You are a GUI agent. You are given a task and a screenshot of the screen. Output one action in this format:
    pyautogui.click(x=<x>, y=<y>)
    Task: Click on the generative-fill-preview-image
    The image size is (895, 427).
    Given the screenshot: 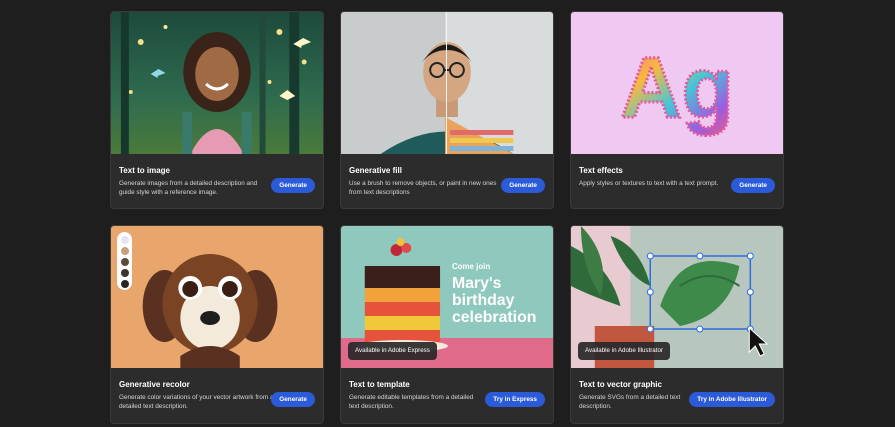 What is the action you would take?
    pyautogui.click(x=447, y=83)
    